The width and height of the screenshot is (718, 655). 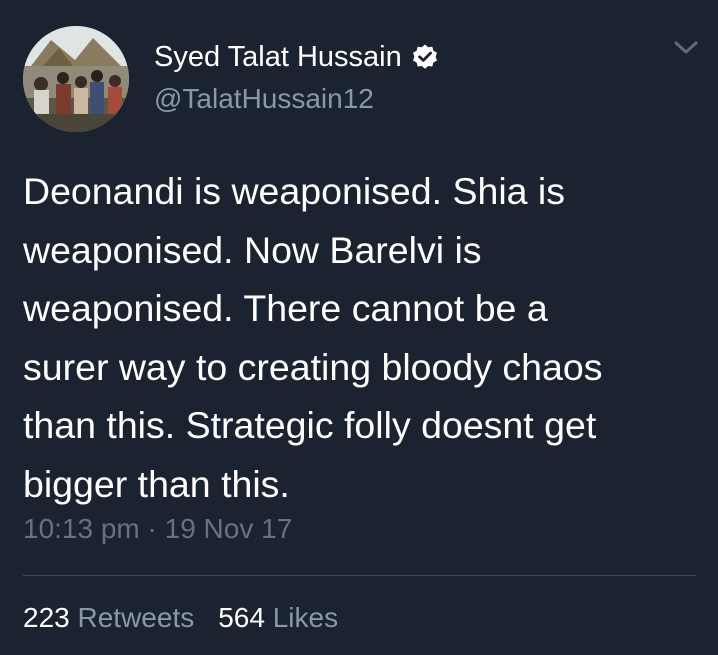 What do you see at coordinates (264, 99) in the screenshot?
I see `user-handle: @TalatHussain12` at bounding box center [264, 99].